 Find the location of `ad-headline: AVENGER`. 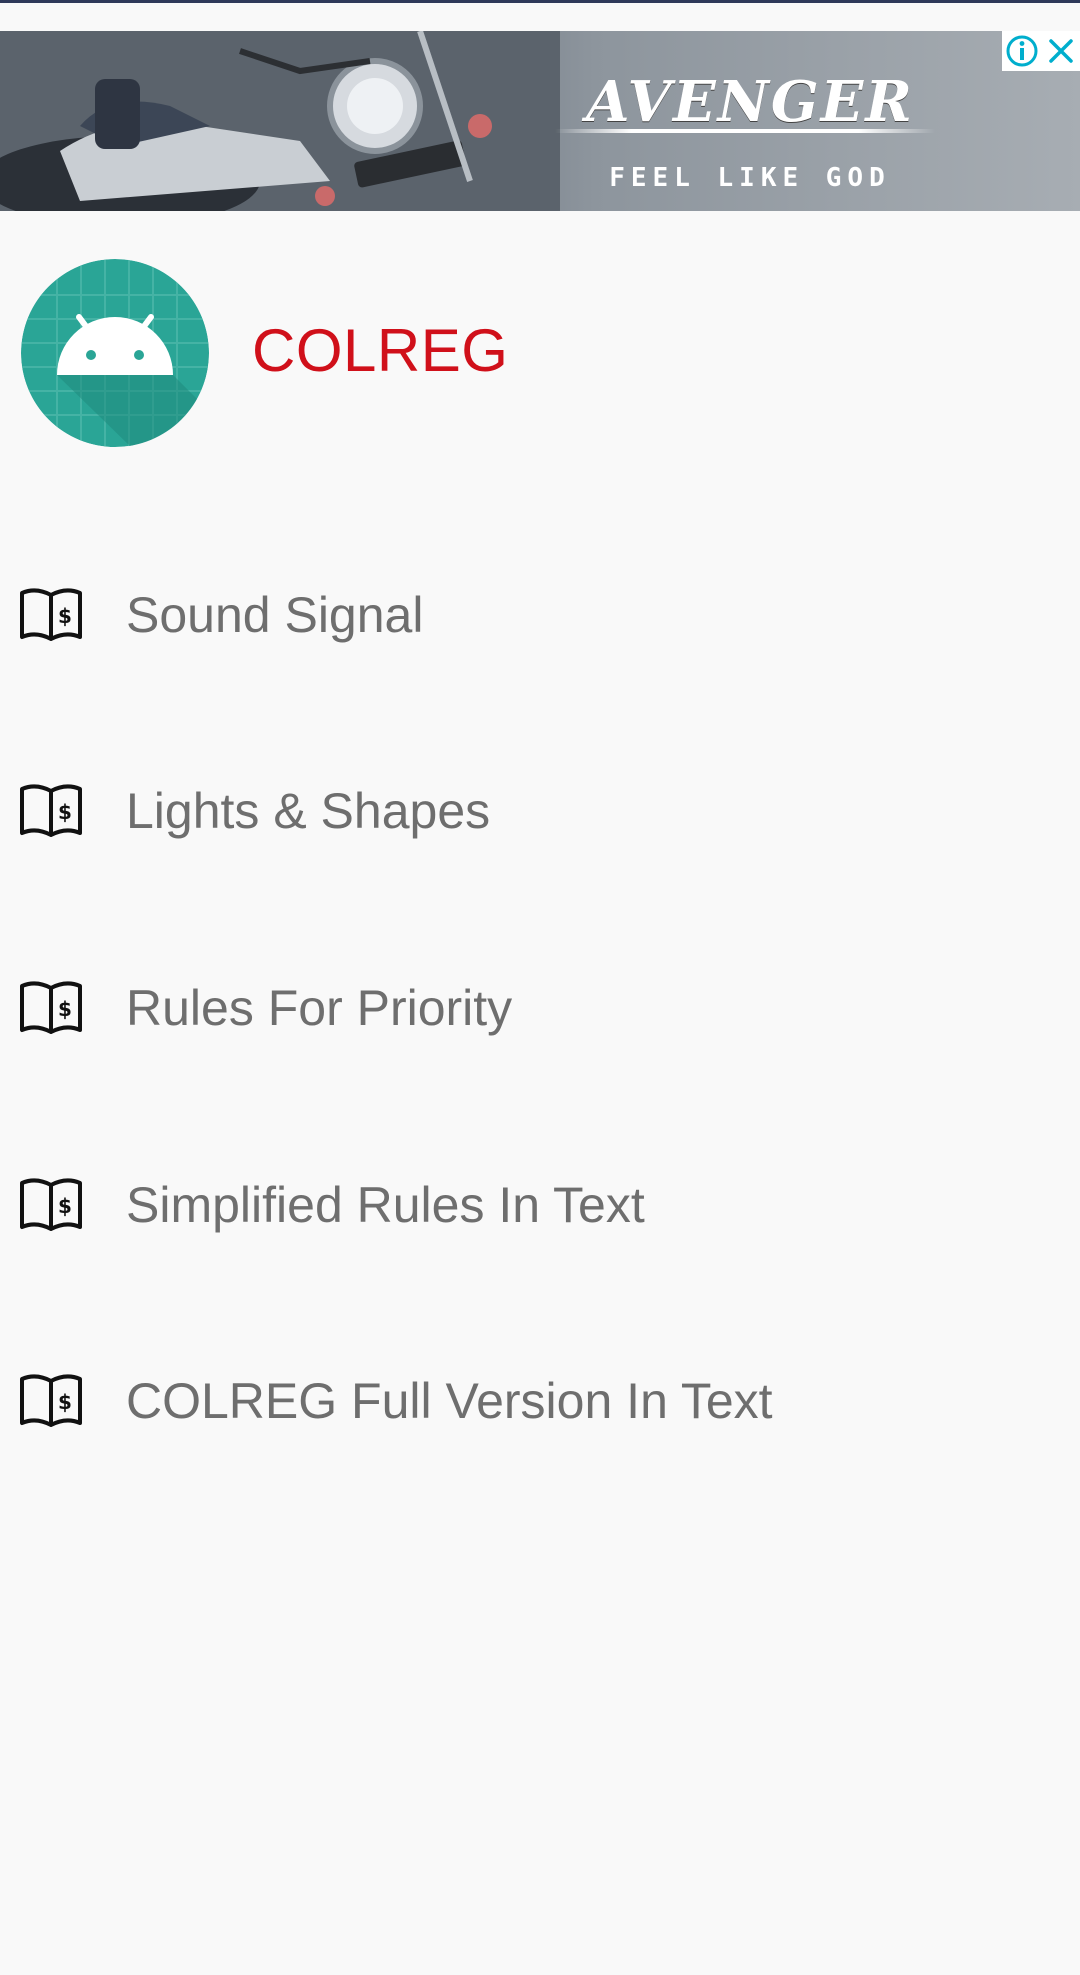

ad-headline: AVENGER is located at coordinates (750, 102).